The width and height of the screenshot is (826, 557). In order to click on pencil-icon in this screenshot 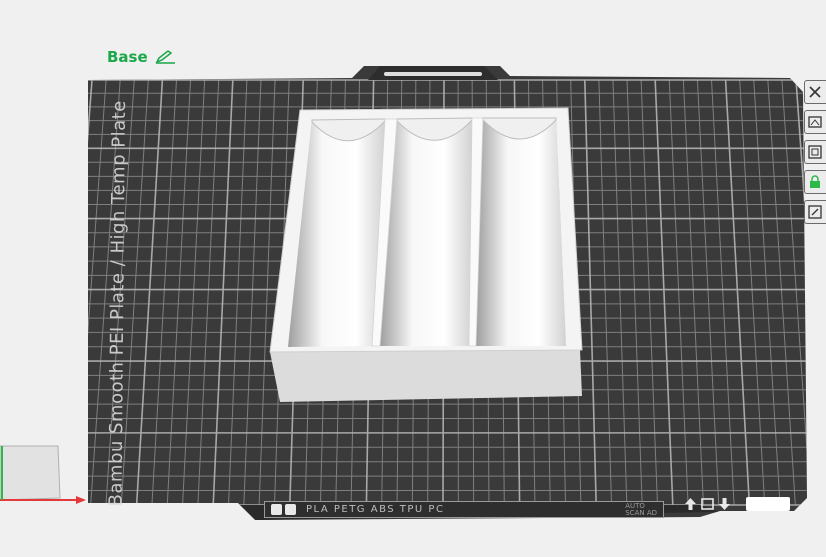, I will do `click(165, 57)`.